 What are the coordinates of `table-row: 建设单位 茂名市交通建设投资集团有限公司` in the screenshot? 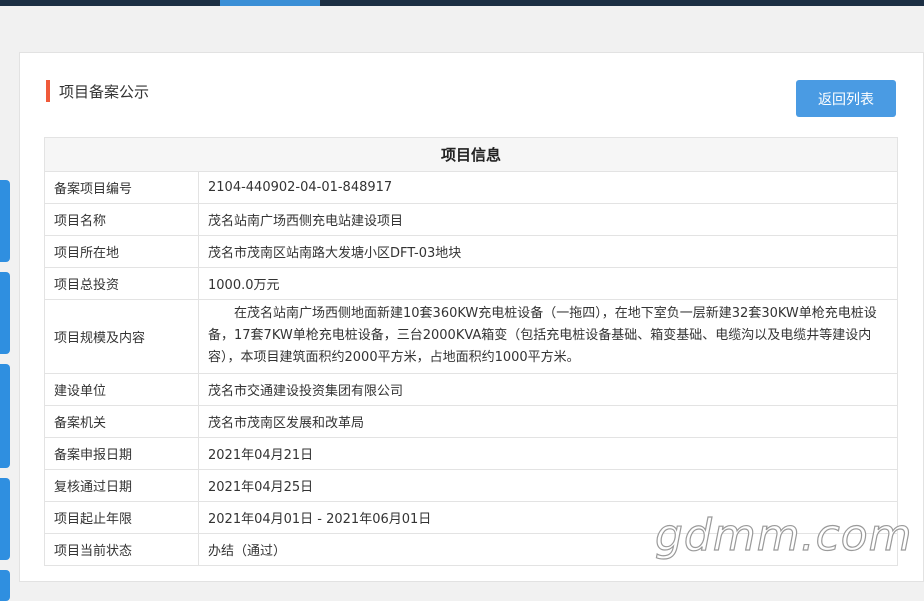 It's located at (471, 389).